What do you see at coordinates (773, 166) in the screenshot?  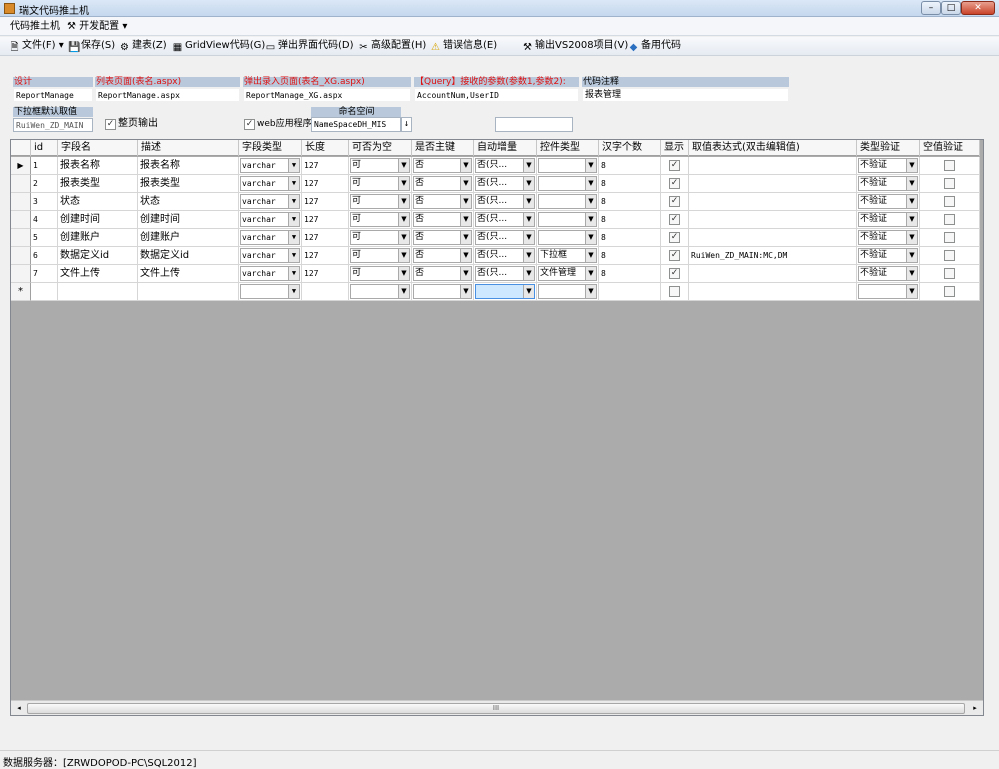 I see `value-expression-cell` at bounding box center [773, 166].